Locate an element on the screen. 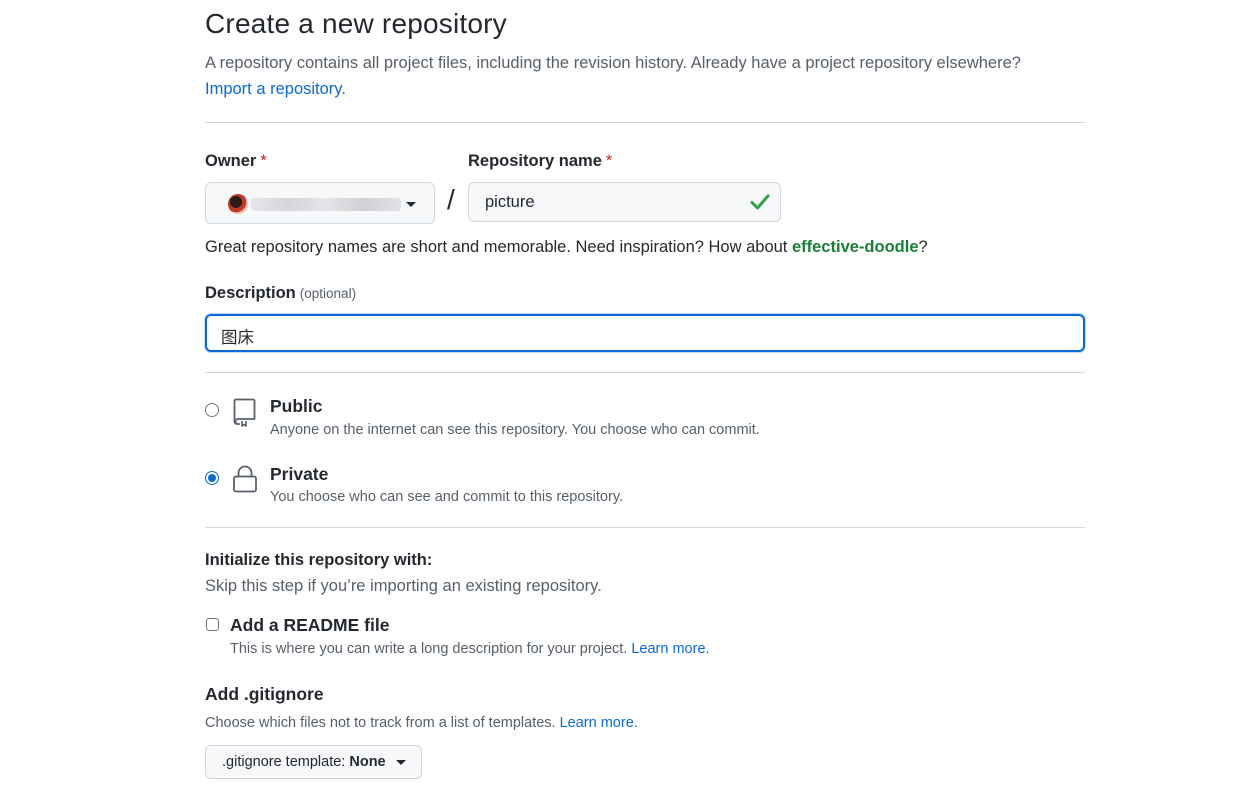  description-input: 图床 is located at coordinates (645, 333).